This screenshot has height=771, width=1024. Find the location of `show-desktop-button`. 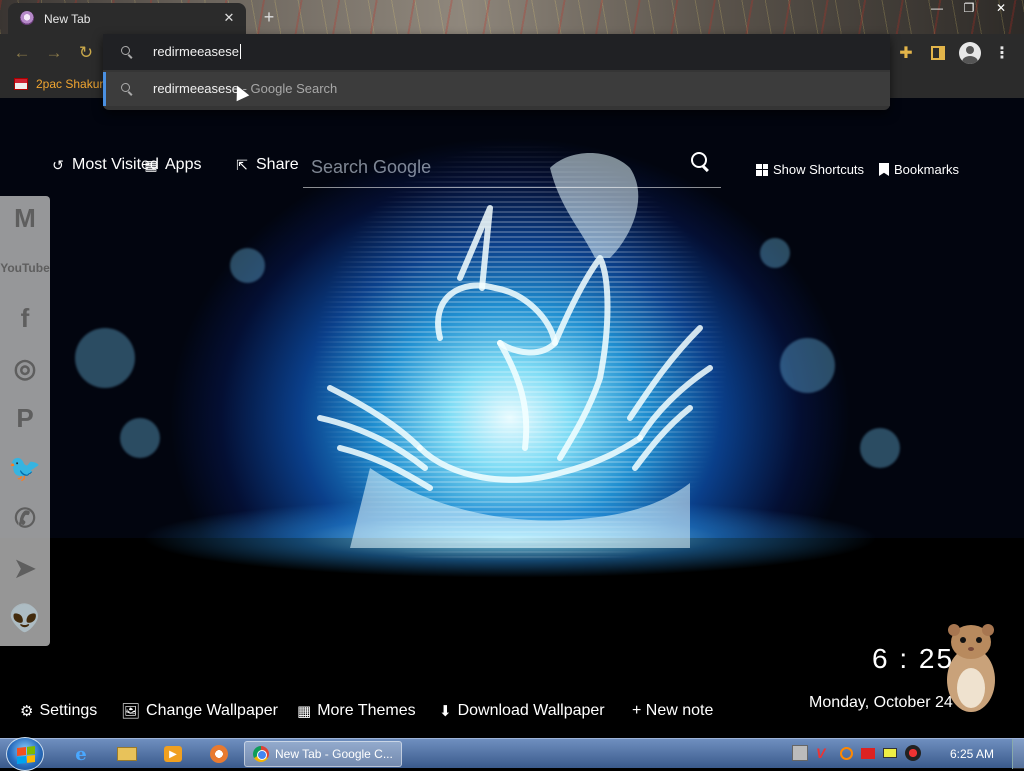

show-desktop-button is located at coordinates (1018, 754).